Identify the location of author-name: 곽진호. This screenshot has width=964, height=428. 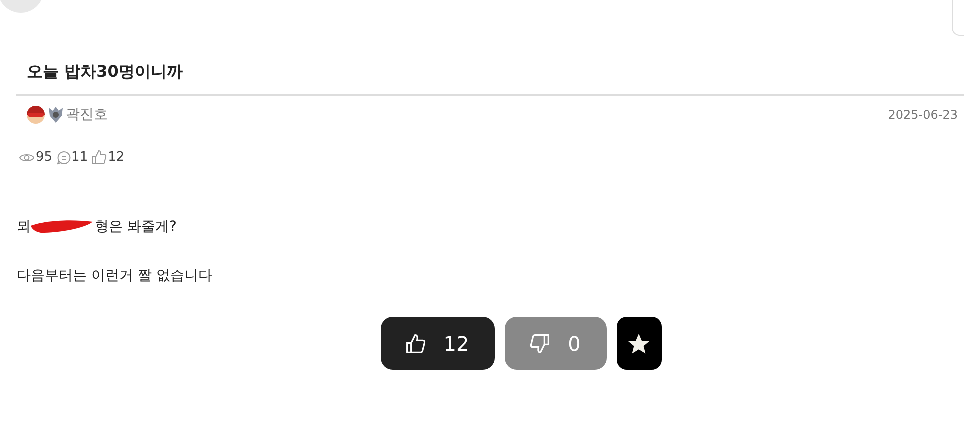
(87, 115).